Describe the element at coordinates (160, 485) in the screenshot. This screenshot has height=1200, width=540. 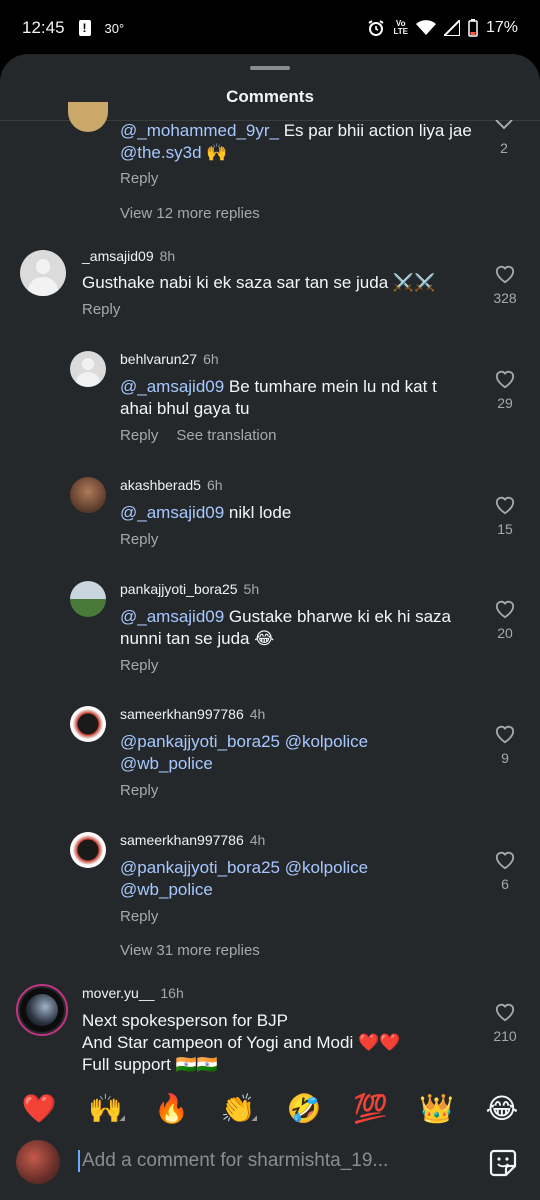
I see `username: akashberad5` at that location.